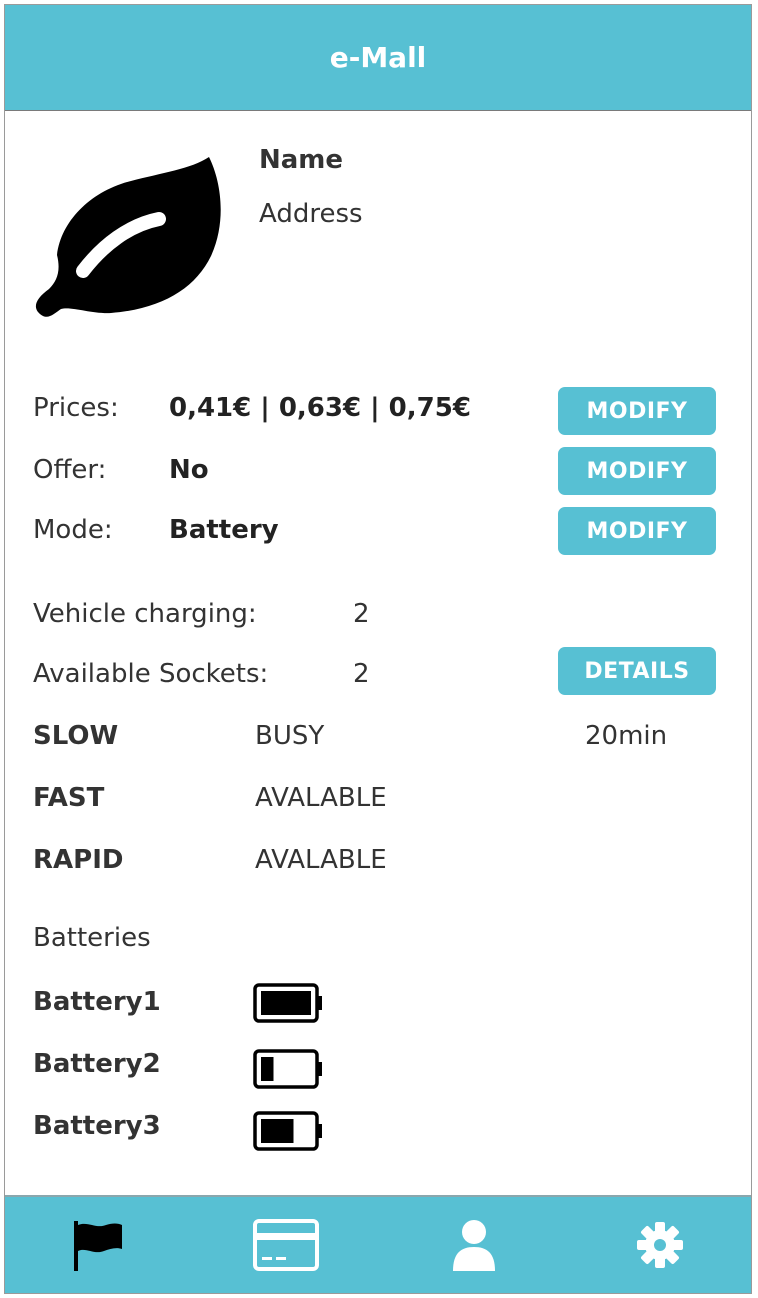 The width and height of the screenshot is (758, 1298). I want to click on gear-icon, so click(660, 1245).